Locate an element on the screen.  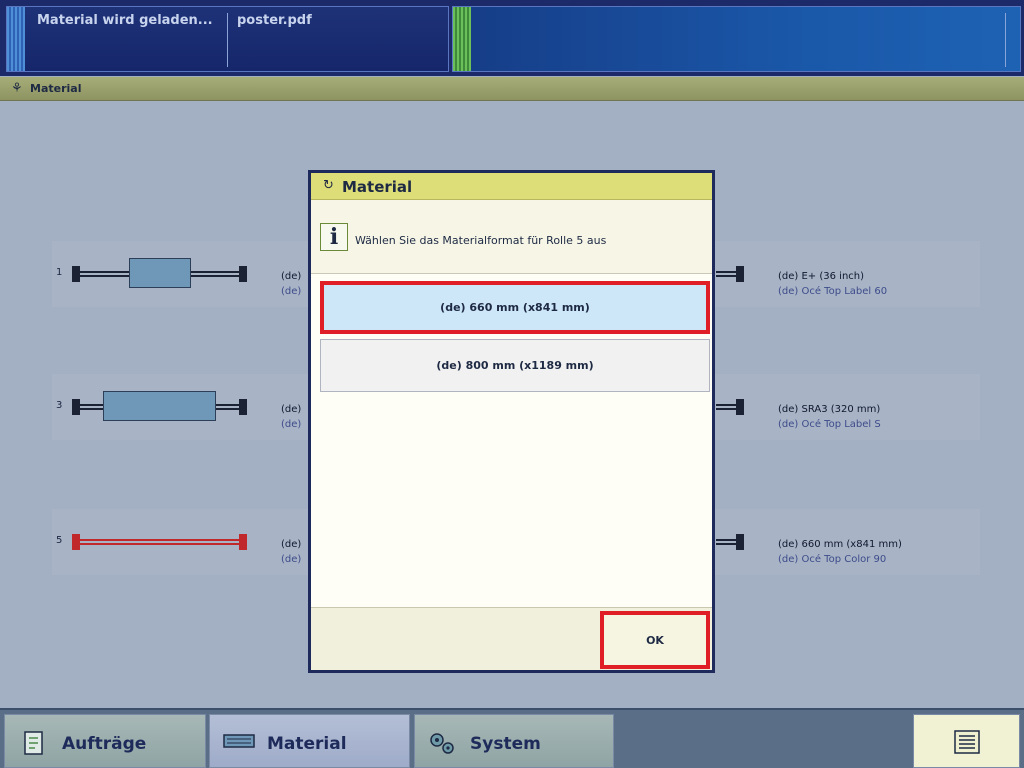
job-file-name: poster.pdf is located at coordinates (274, 20).